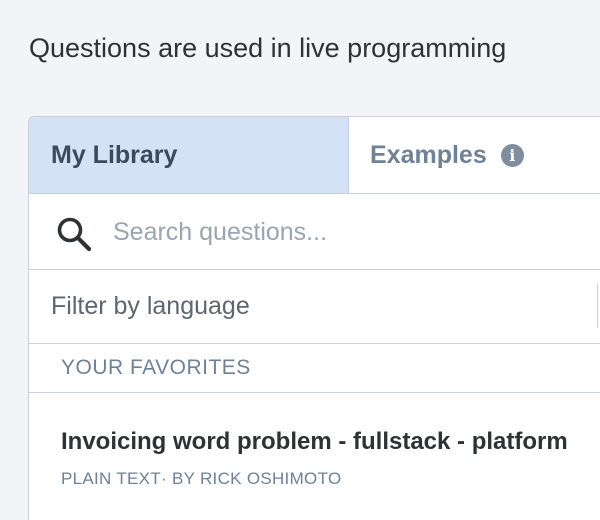 The image size is (600, 520). I want to click on language-filter-label: Filter by language, so click(150, 306).